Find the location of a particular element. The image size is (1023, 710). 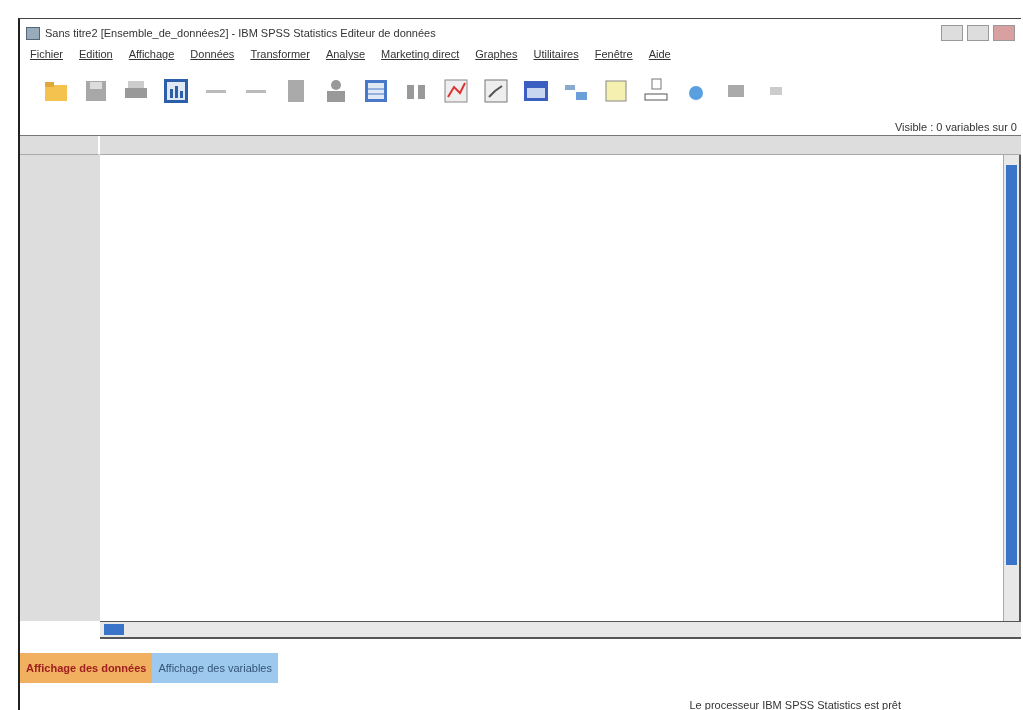

minimize-button is located at coordinates (952, 33).